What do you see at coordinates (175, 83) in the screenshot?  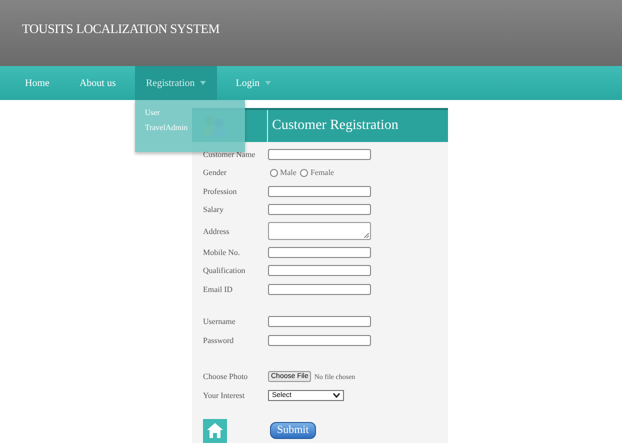 I see `nav-item: Registration` at bounding box center [175, 83].